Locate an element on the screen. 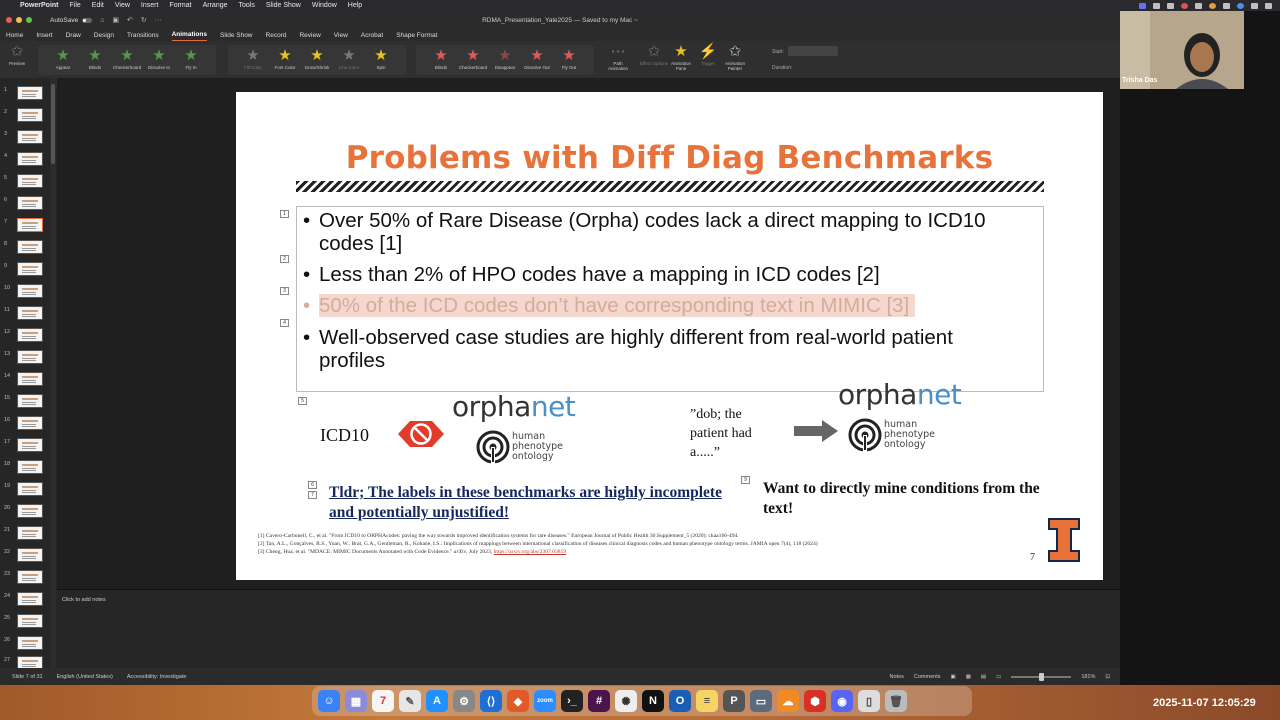  menu-edit: Edit is located at coordinates (98, 5).